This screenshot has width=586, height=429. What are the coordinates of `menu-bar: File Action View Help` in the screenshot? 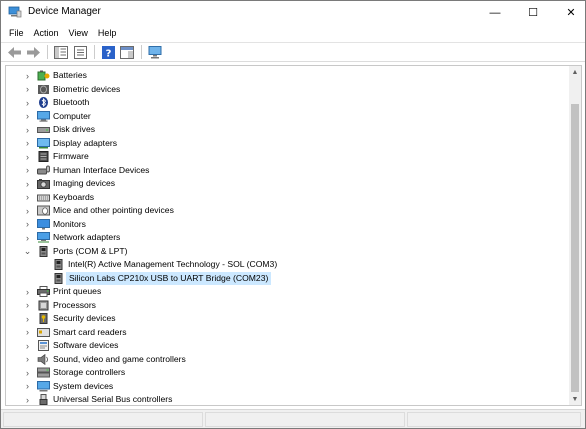 It's located at (293, 33).